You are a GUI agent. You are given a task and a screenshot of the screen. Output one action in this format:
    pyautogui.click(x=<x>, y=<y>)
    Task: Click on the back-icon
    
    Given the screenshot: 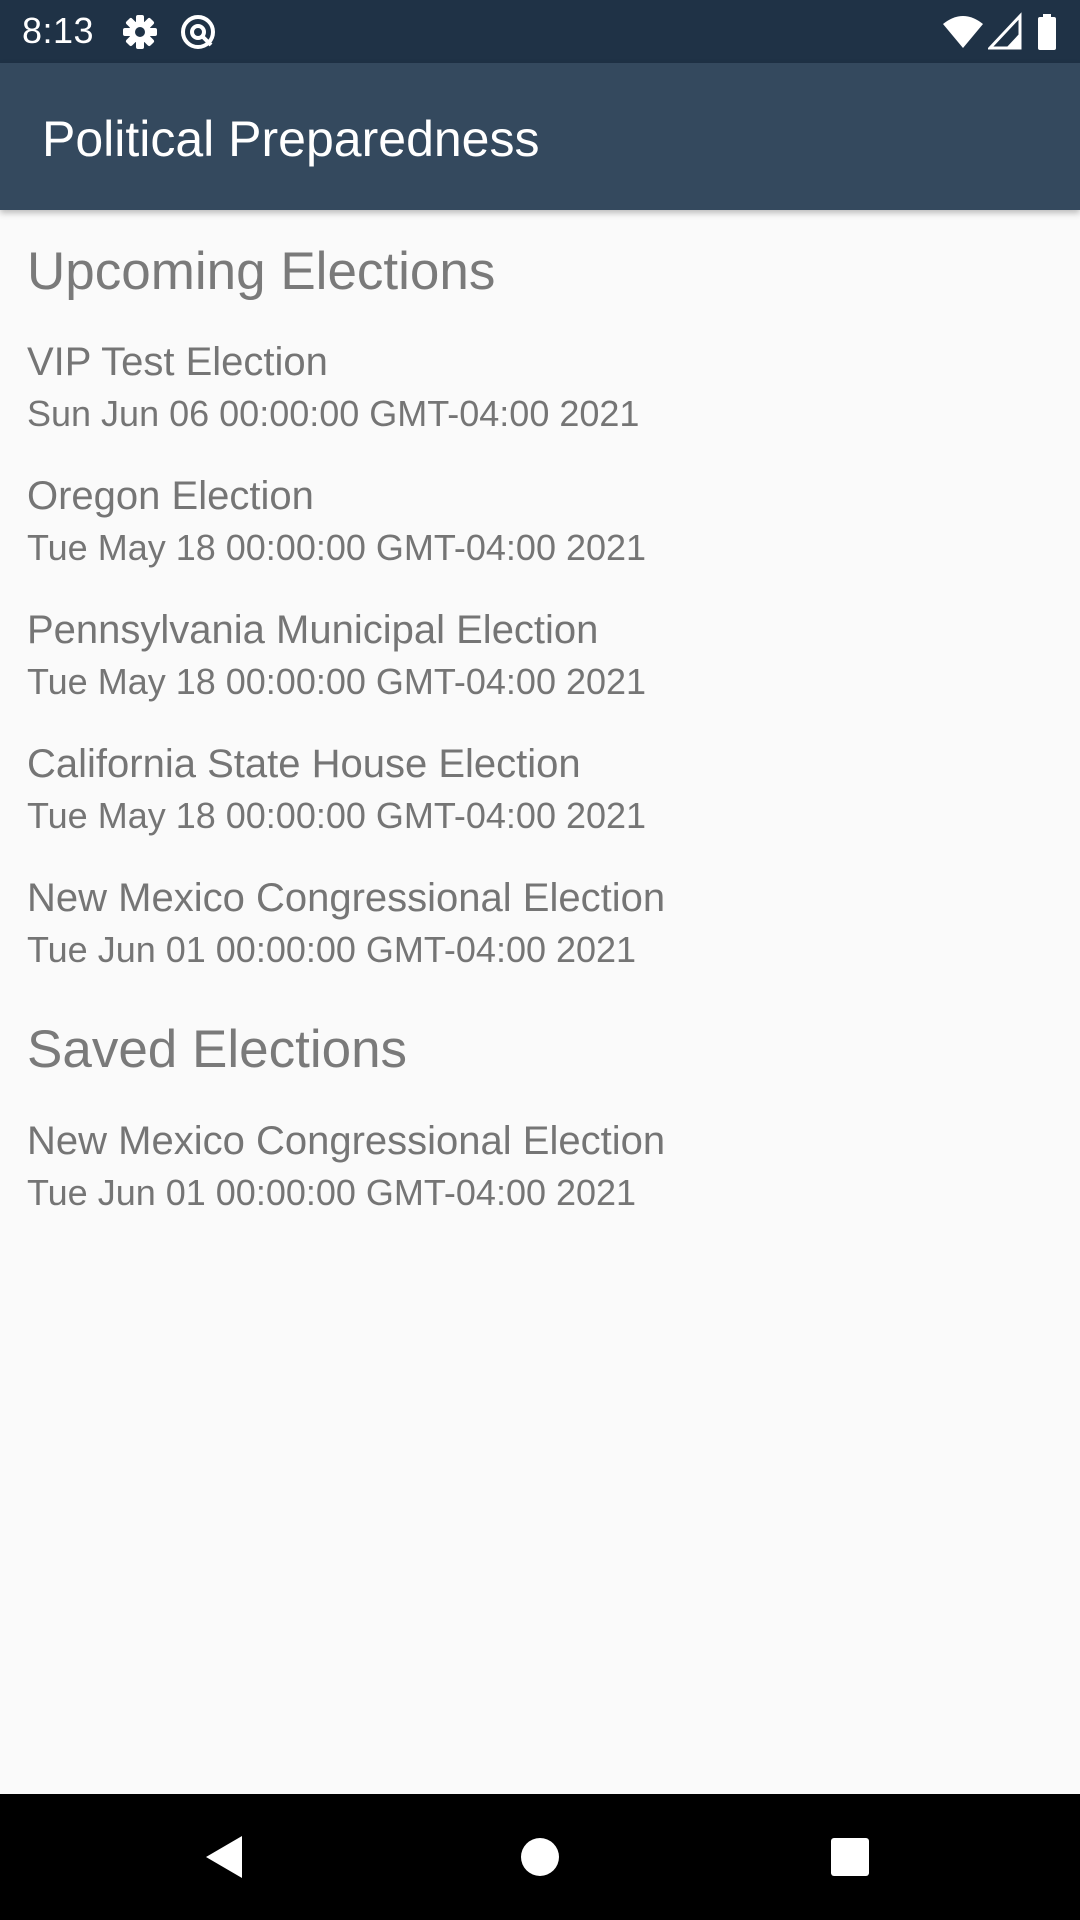 What is the action you would take?
    pyautogui.click(x=226, y=1857)
    